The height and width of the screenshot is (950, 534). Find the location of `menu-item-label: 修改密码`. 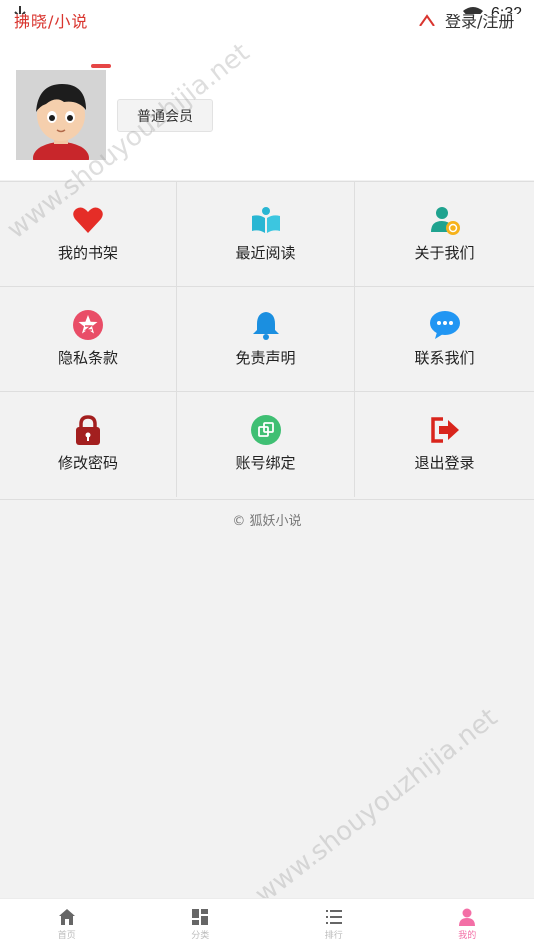

menu-item-label: 修改密码 is located at coordinates (88, 462).